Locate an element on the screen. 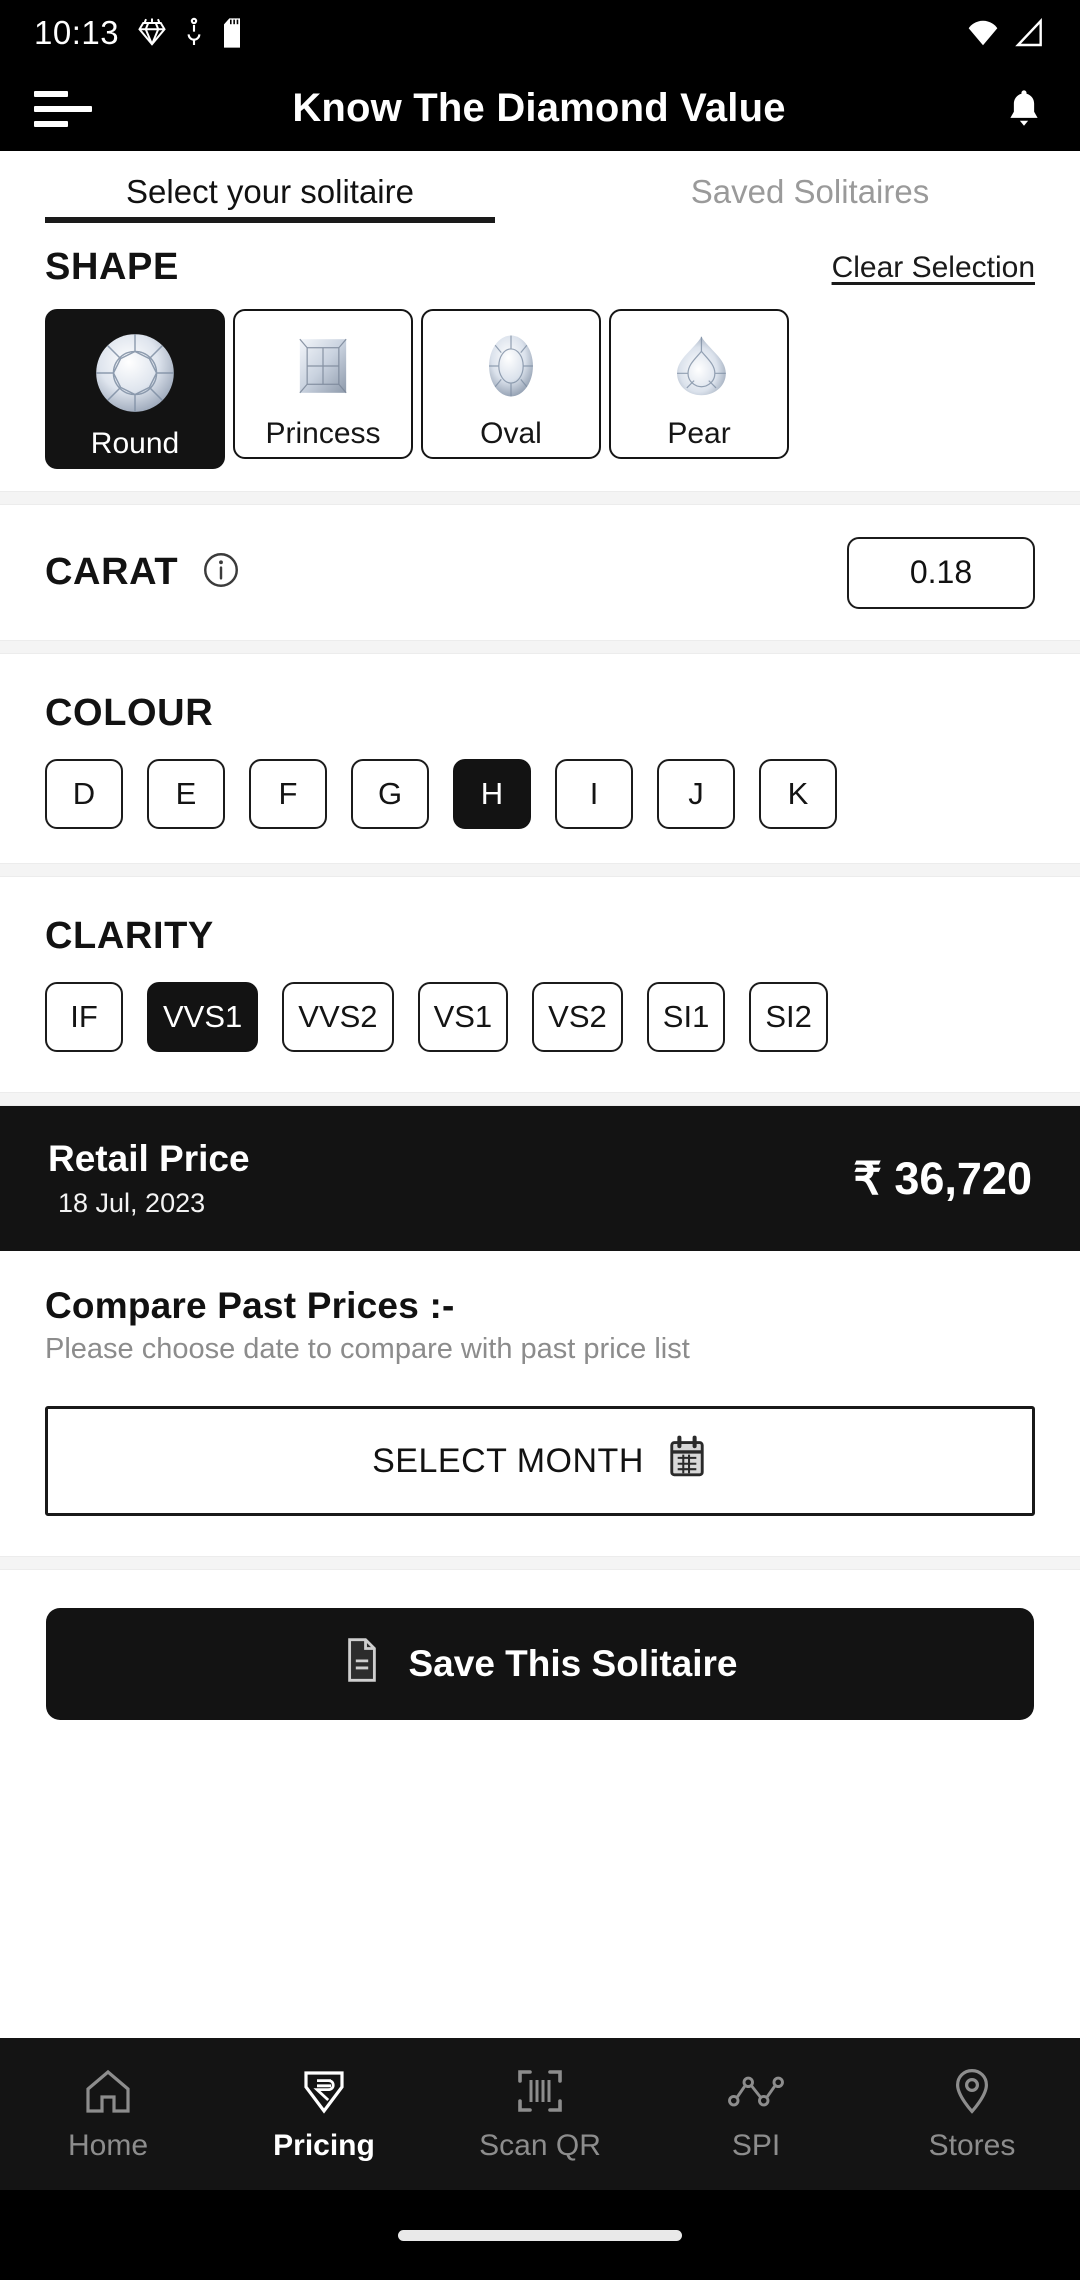 Image resolution: width=1080 pixels, height=2280 pixels. nav-item-label: Home is located at coordinates (108, 2145).